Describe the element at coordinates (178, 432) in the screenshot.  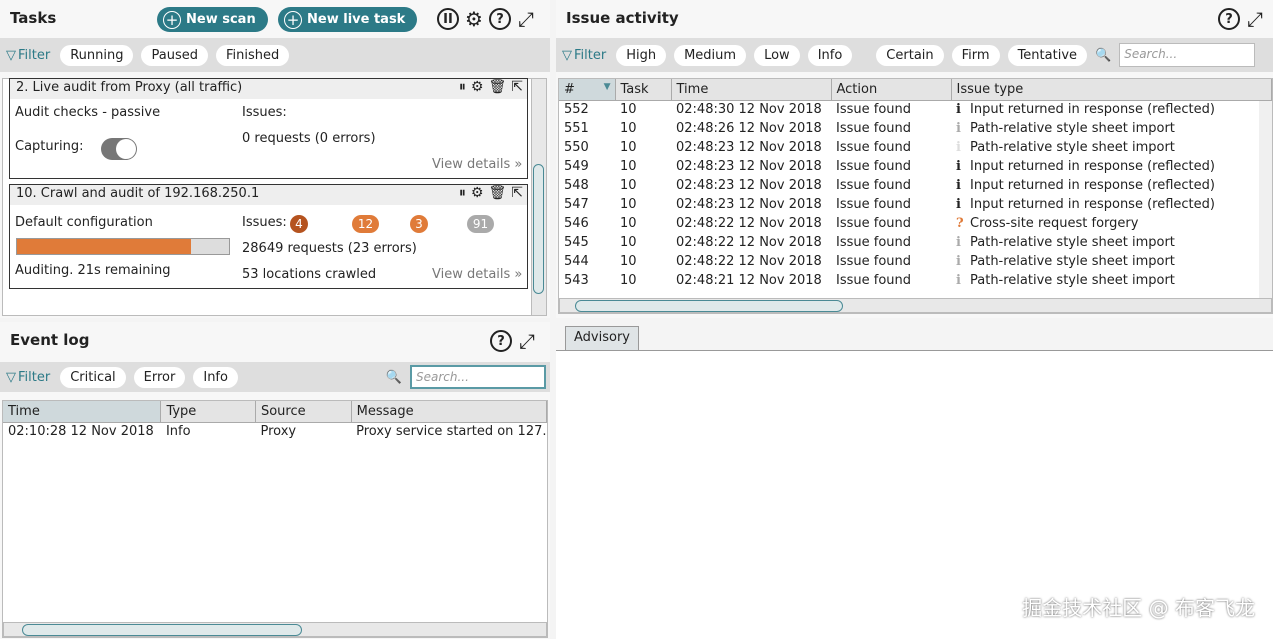
I see `cell-type: Info` at that location.